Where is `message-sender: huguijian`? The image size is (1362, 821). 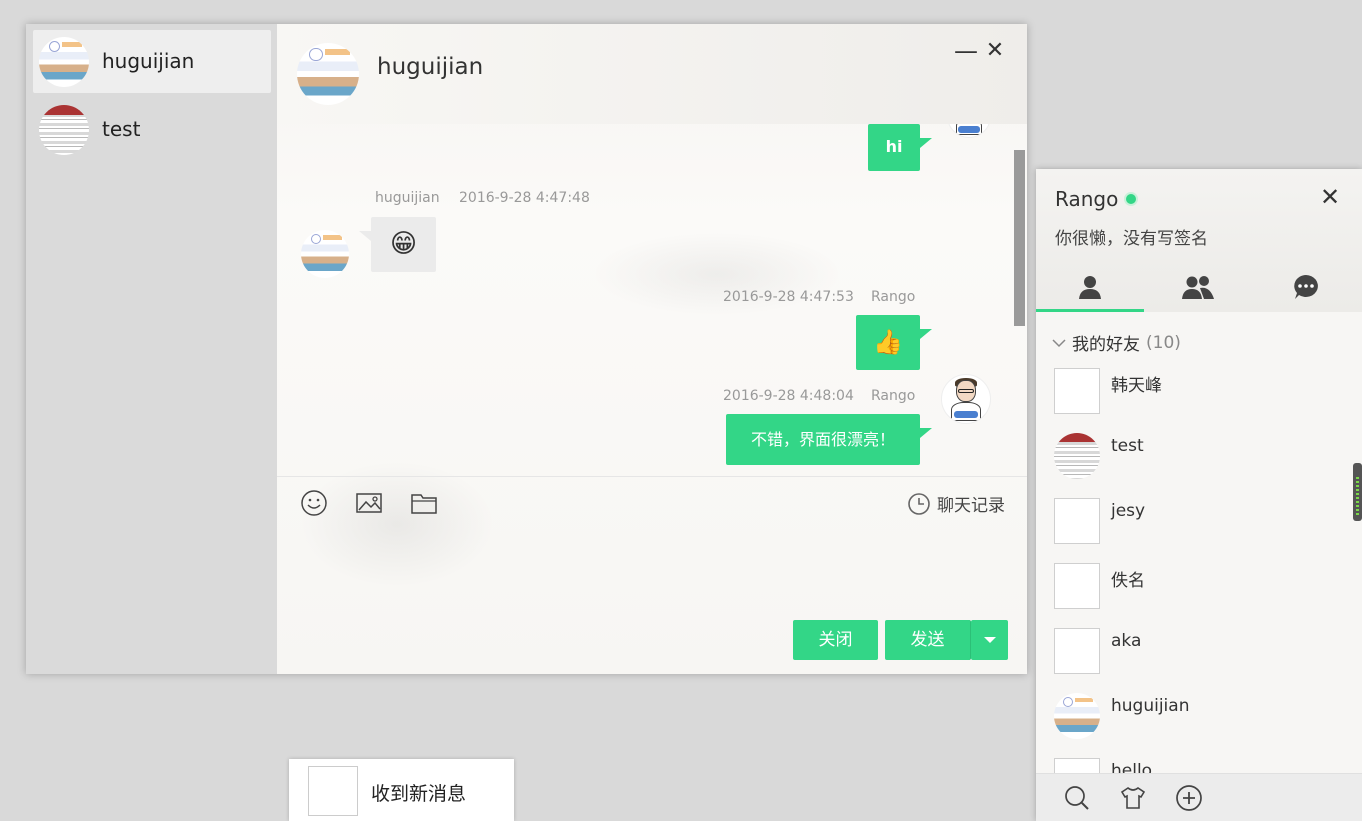 message-sender: huguijian is located at coordinates (407, 198).